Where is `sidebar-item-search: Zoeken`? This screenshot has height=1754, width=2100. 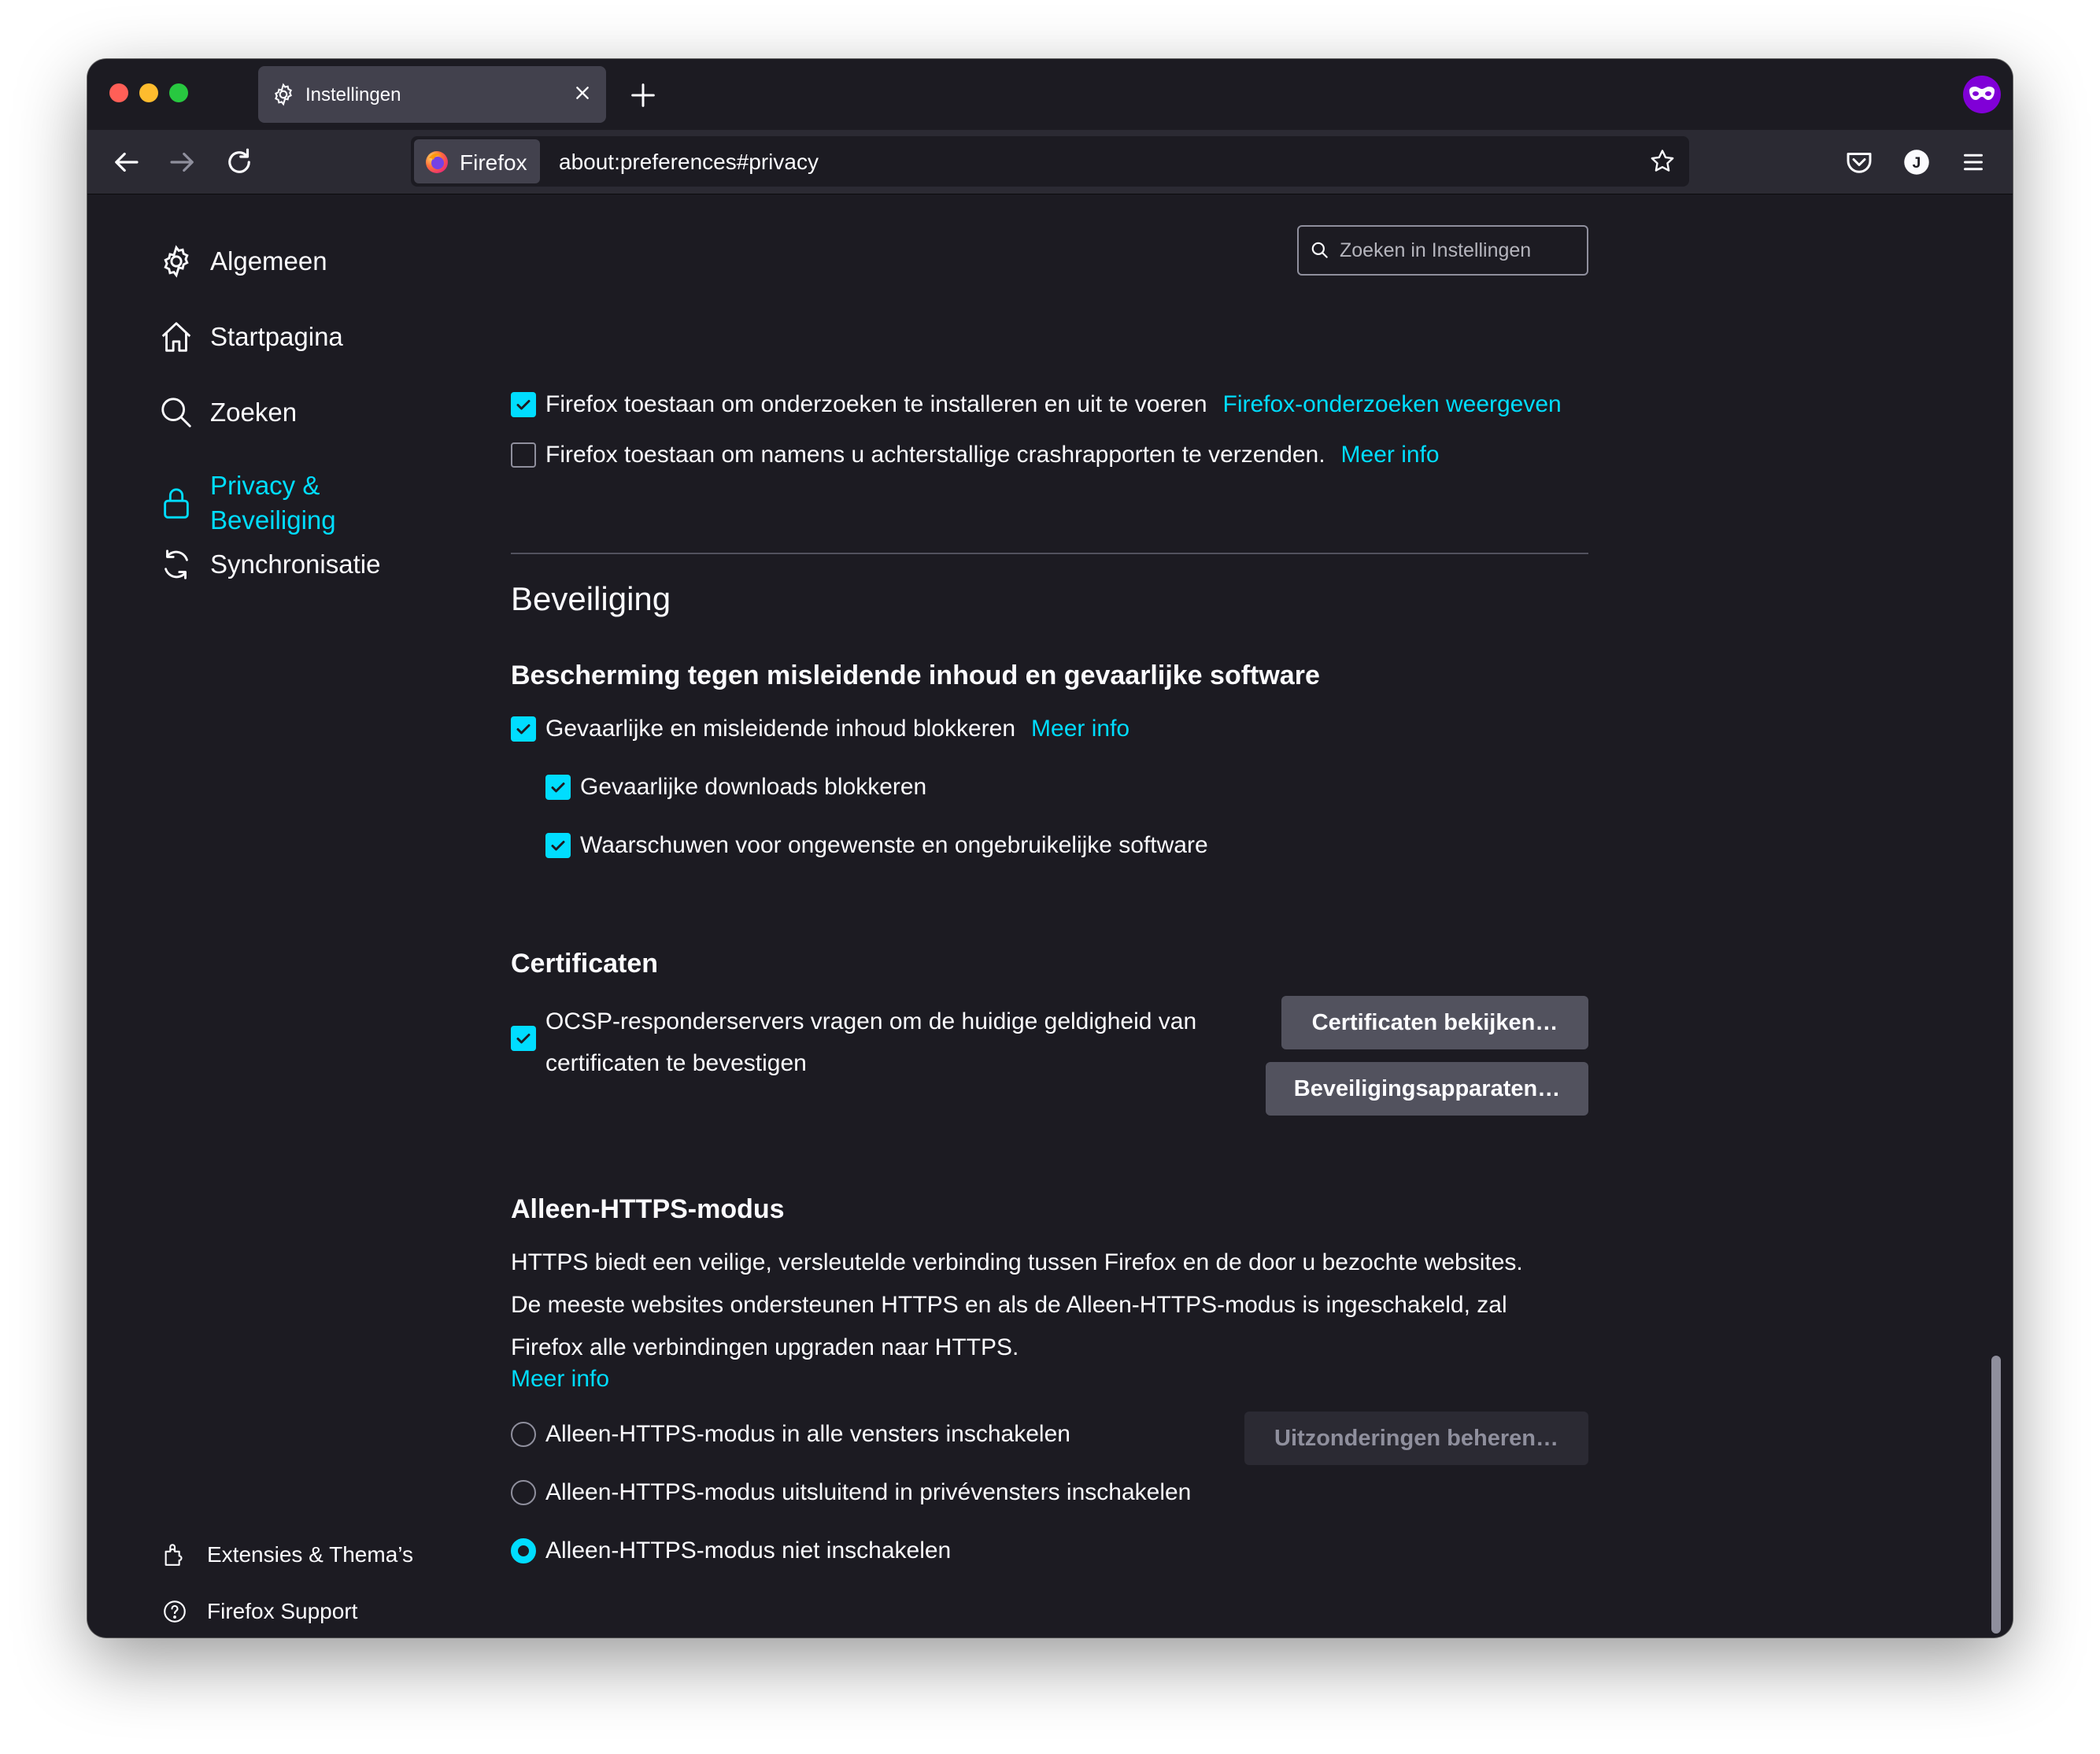
sidebar-item-search: Zoeken is located at coordinates (228, 412).